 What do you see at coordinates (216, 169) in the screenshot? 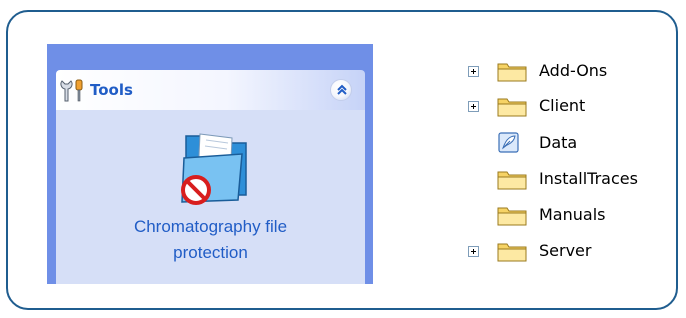
I see `protected-folder-icon` at bounding box center [216, 169].